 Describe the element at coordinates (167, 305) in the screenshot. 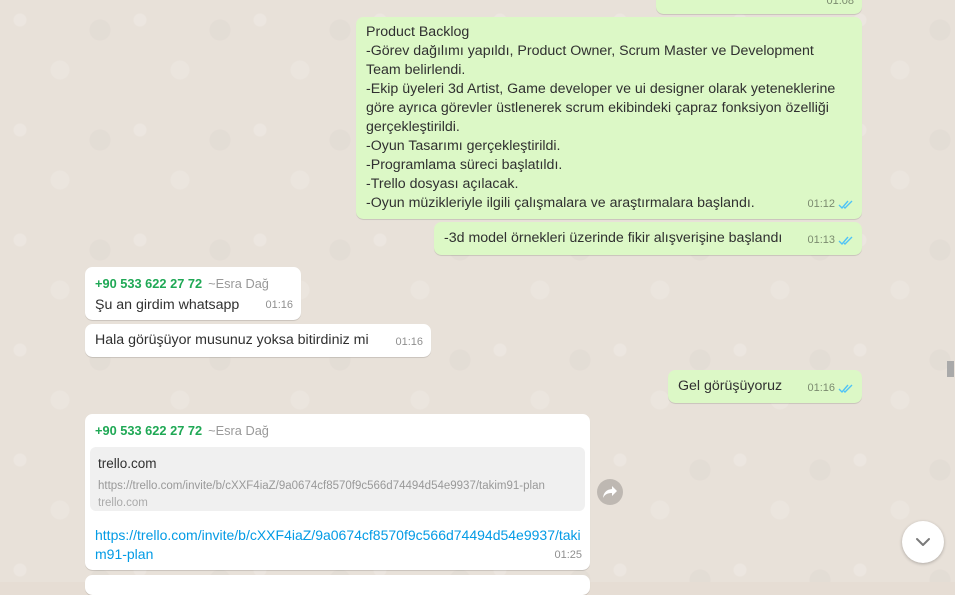

I see `message-text: Şu an girdim whatsapp` at that location.